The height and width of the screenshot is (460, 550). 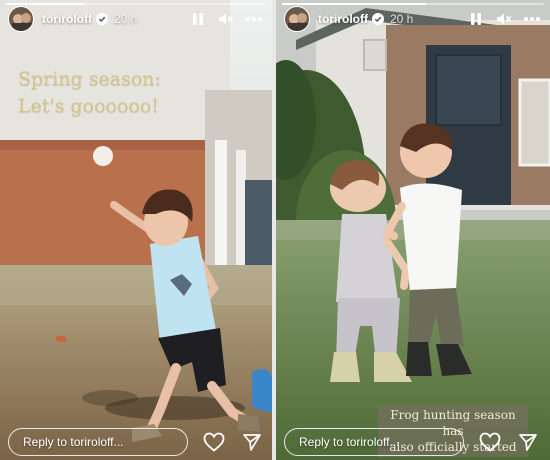 What do you see at coordinates (89, 79) in the screenshot?
I see `caption-line: Spring season:` at bounding box center [89, 79].